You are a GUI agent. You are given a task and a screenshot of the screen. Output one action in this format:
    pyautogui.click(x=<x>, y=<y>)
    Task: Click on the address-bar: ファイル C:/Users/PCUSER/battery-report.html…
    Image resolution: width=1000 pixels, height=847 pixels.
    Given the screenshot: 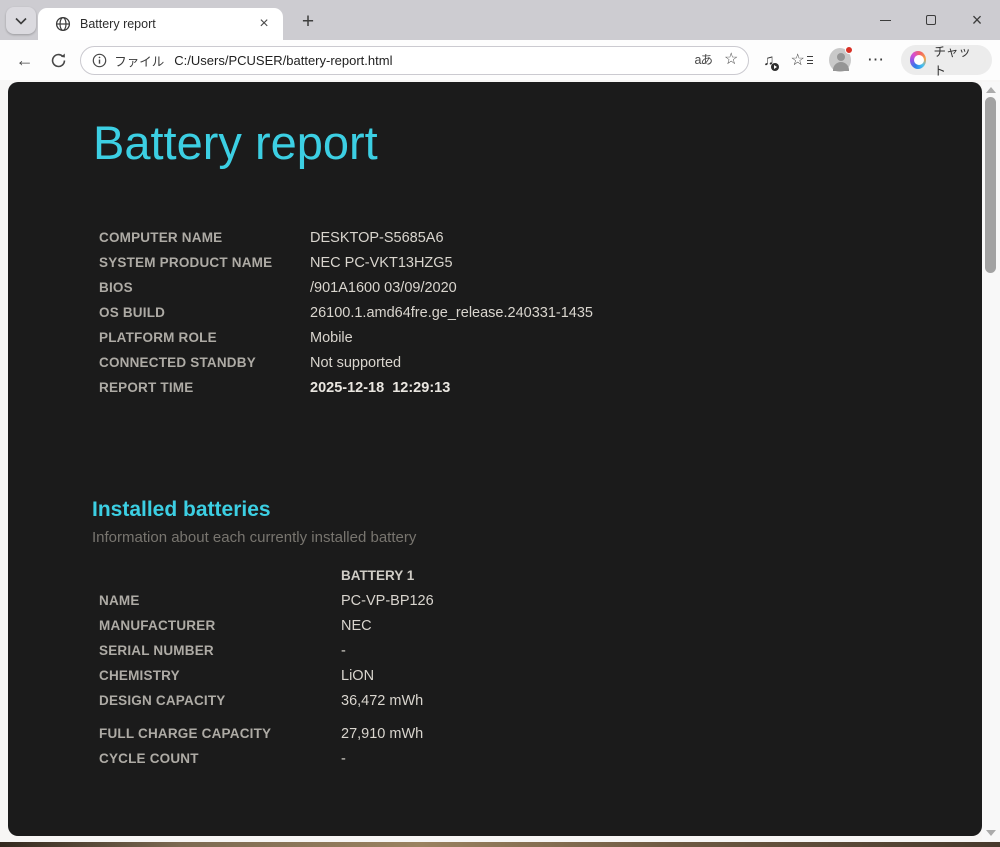 What is the action you would take?
    pyautogui.click(x=415, y=60)
    